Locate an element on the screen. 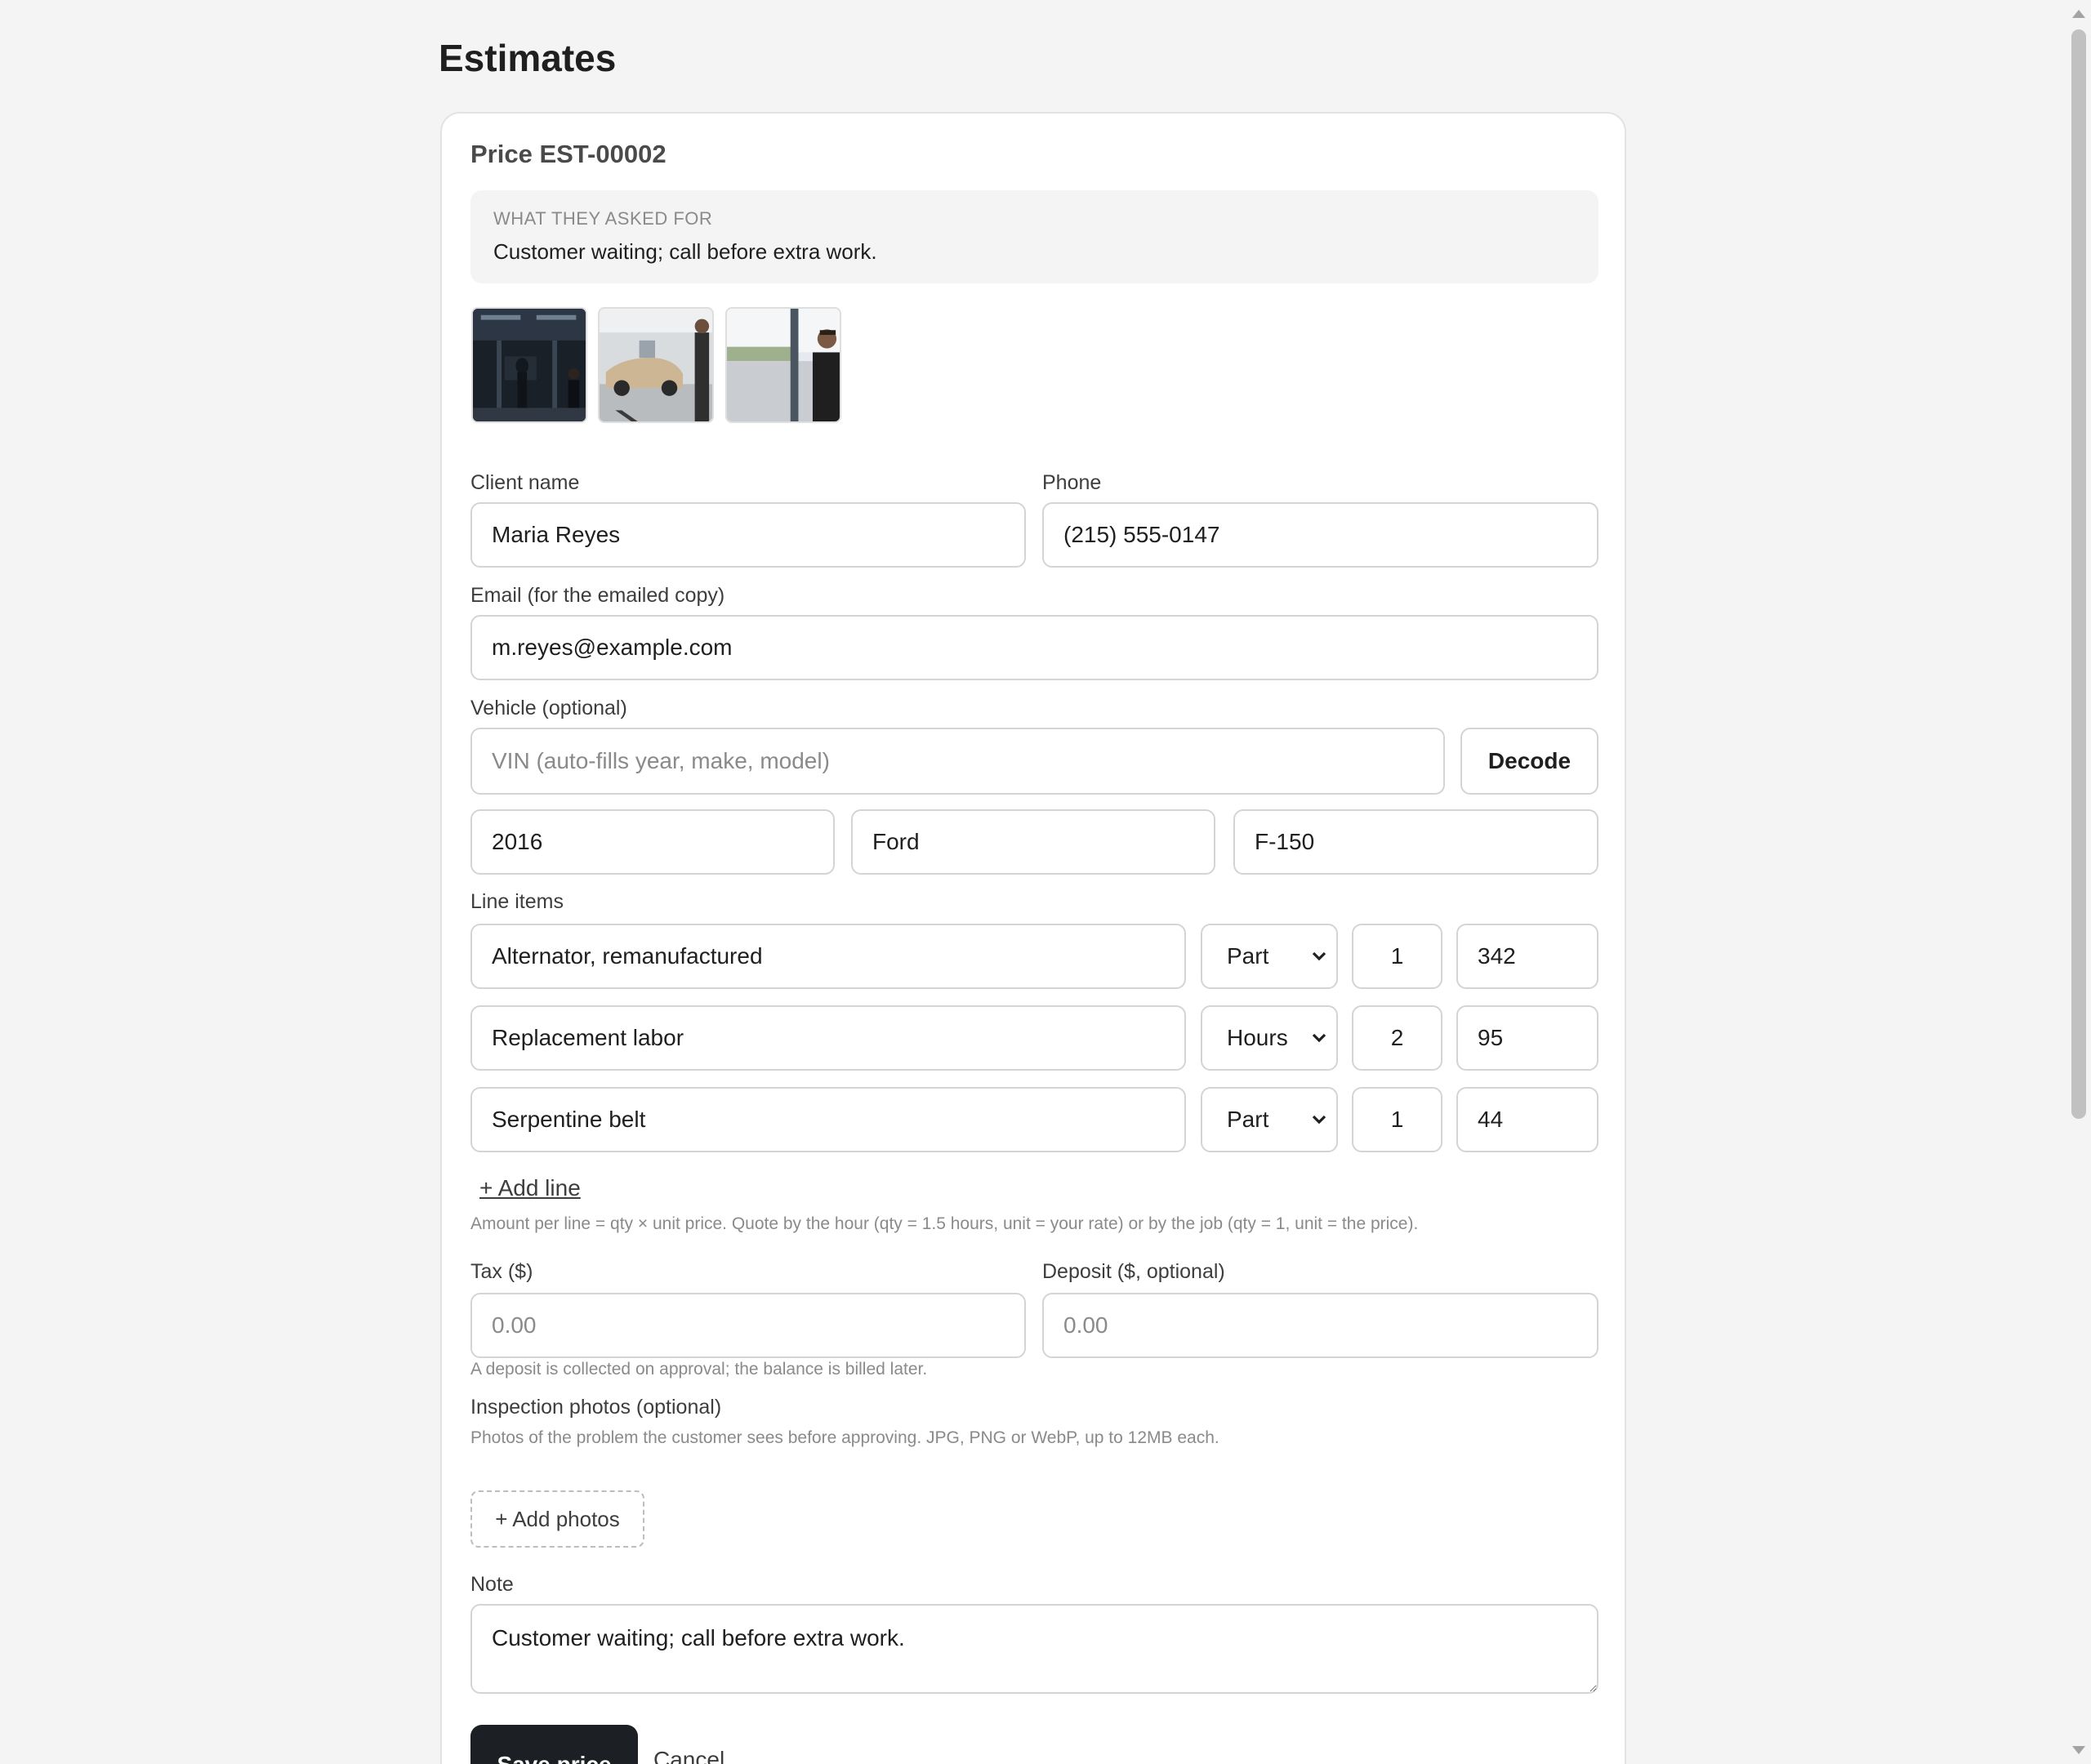 Image resolution: width=2091 pixels, height=1764 pixels. note-label: Note is located at coordinates (492, 1584).